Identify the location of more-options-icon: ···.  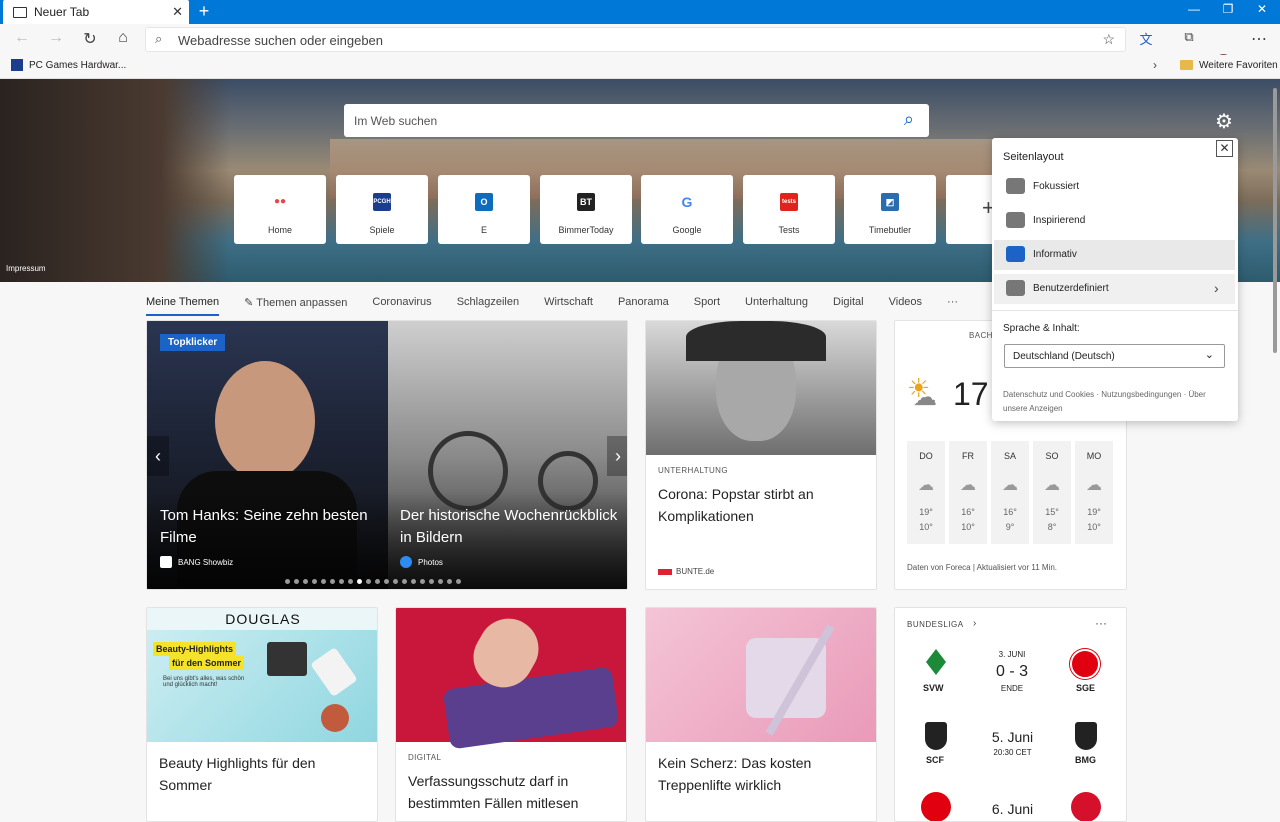
(1101, 623).